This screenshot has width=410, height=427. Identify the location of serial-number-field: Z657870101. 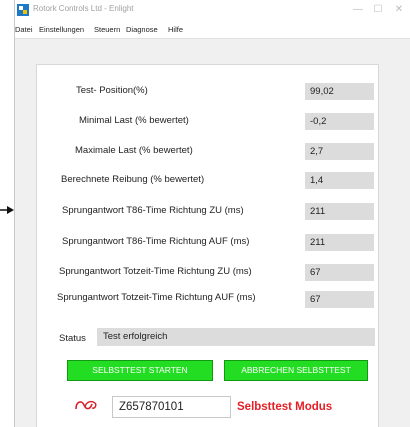
(171, 407).